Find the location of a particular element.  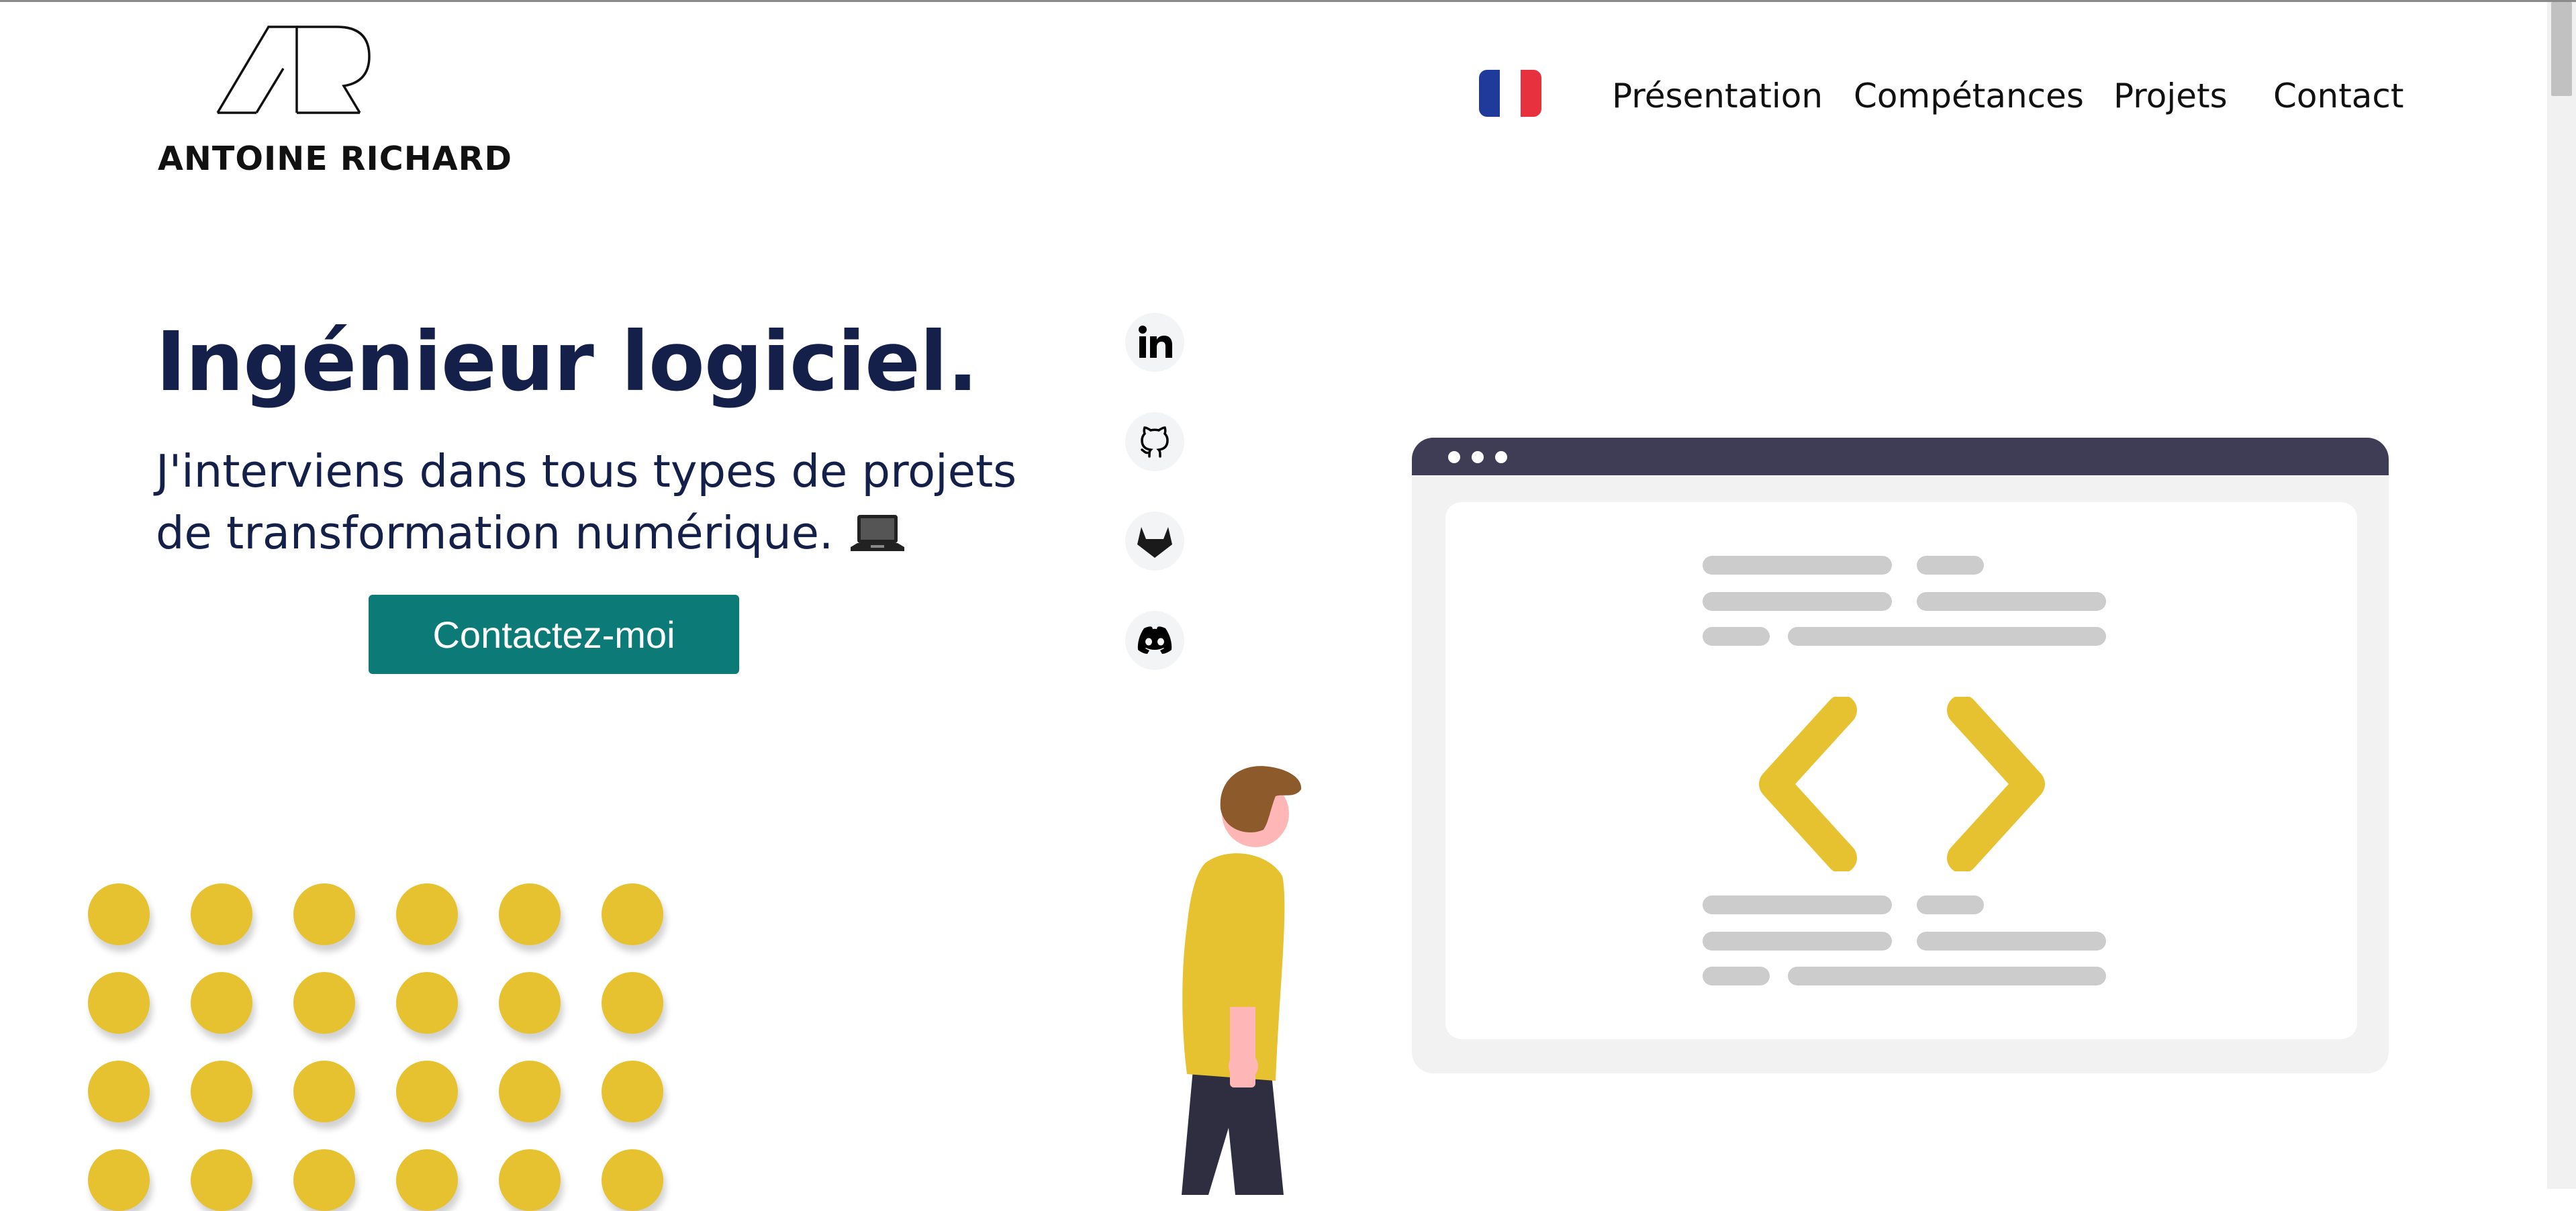

scrollbar-thumb is located at coordinates (2561, 49).